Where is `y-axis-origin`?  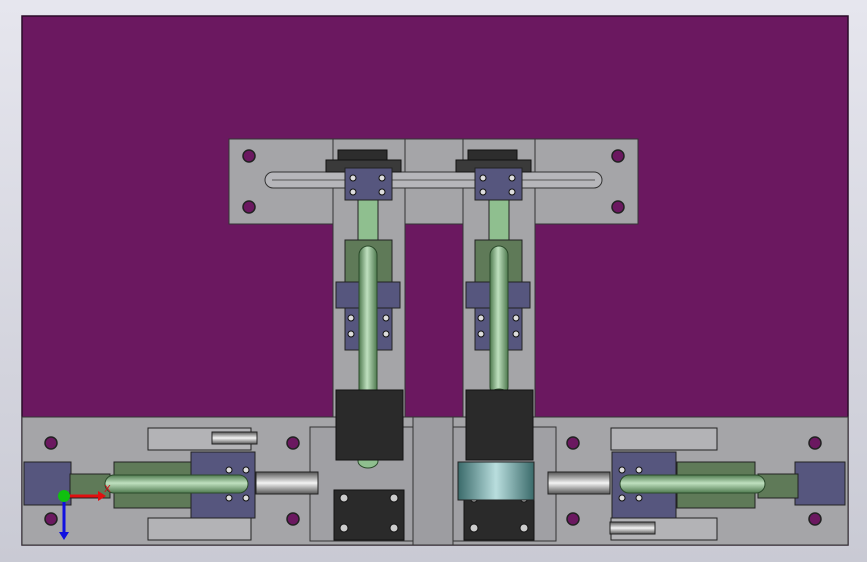 y-axis-origin is located at coordinates (64, 496).